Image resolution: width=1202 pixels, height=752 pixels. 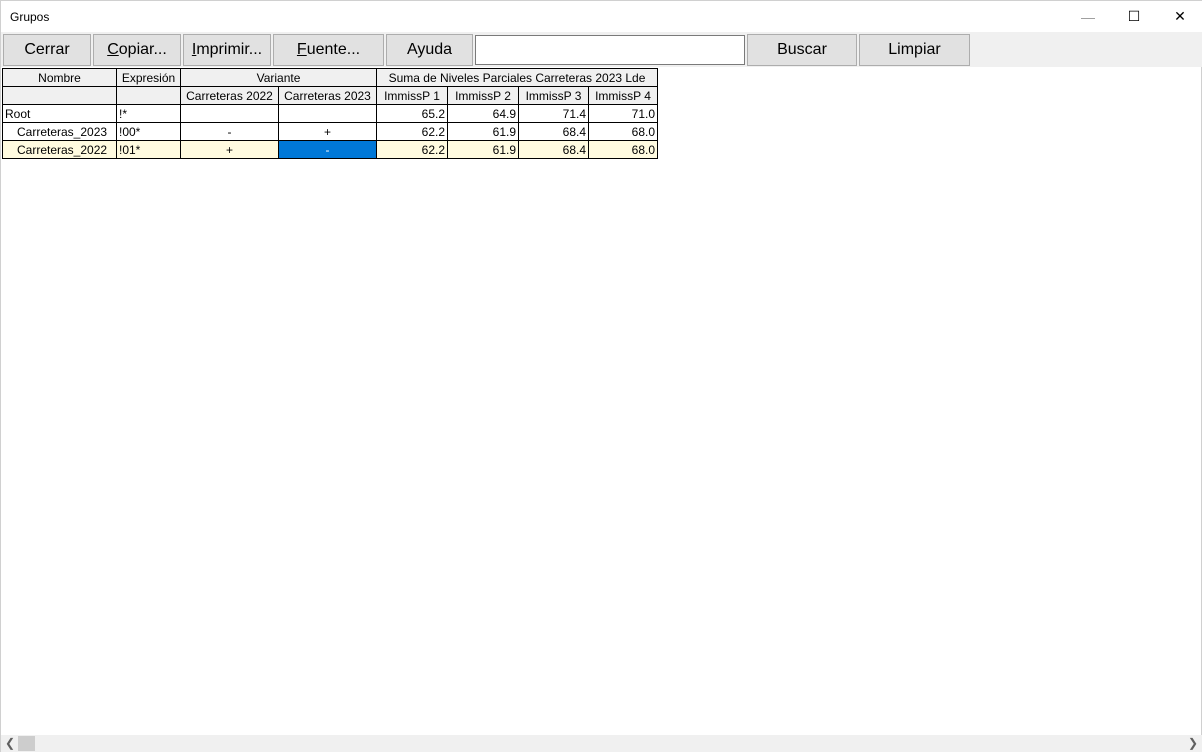 I want to click on cell-name: Carreteras_2023, so click(x=59, y=131).